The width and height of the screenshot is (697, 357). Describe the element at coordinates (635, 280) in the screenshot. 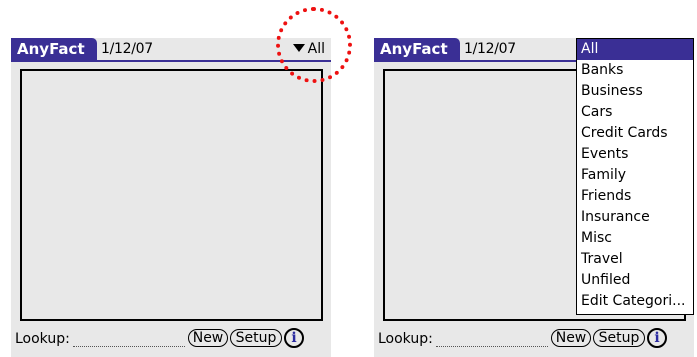

I see `dropdown-item: Unfiled` at that location.